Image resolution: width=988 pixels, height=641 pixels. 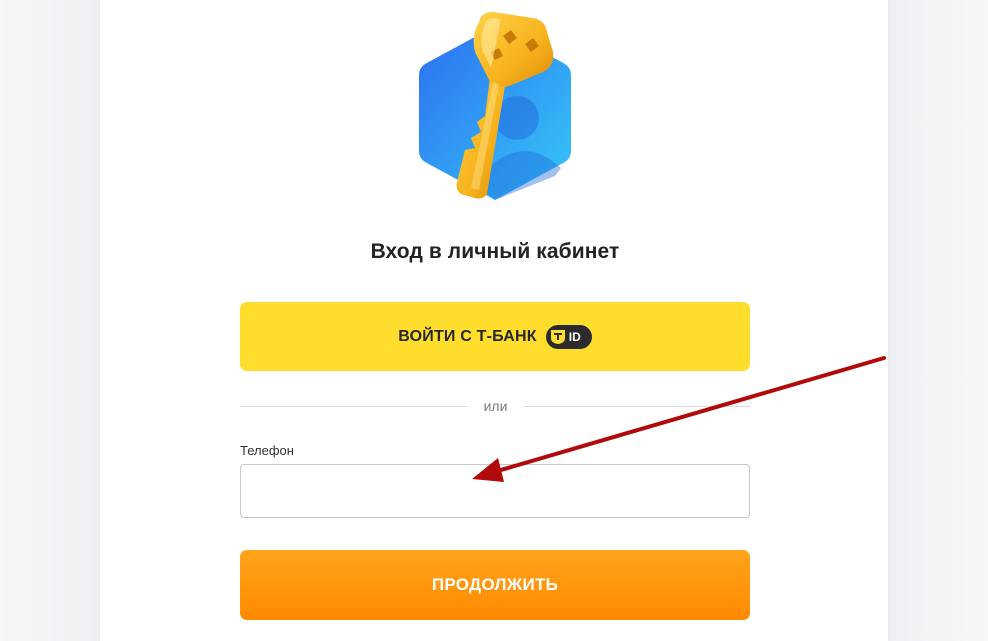 I want to click on continue-button: ПРОДОЛЖИТЬ, so click(x=495, y=585).